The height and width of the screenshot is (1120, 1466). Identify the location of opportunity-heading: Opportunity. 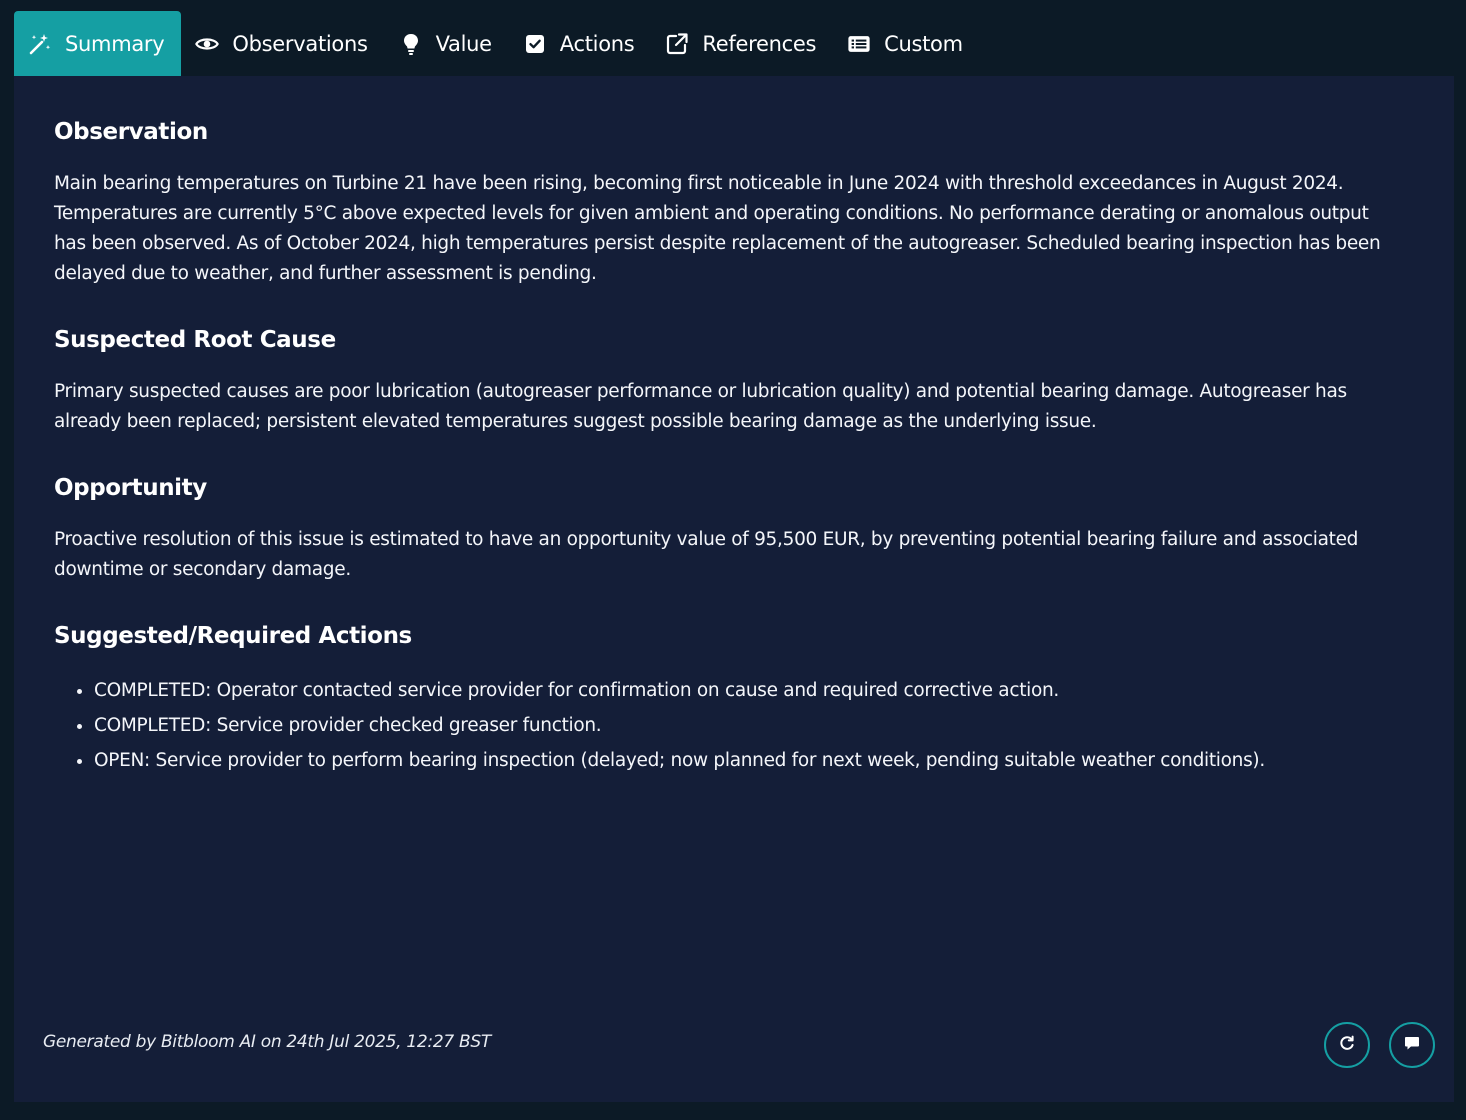
(130, 488).